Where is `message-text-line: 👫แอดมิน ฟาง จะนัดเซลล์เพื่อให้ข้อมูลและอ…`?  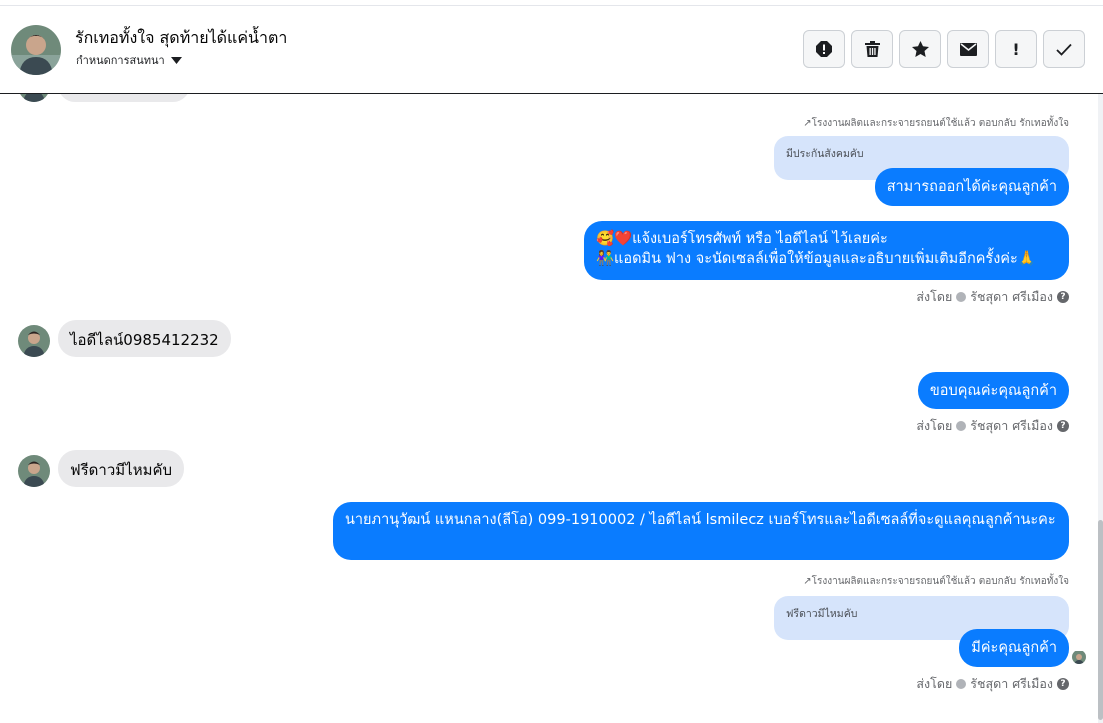
message-text-line: 👫แอดมิน ฟาง จะนัดเซลล์เพื่อให้ข้อมูลและอ… is located at coordinates (816, 259).